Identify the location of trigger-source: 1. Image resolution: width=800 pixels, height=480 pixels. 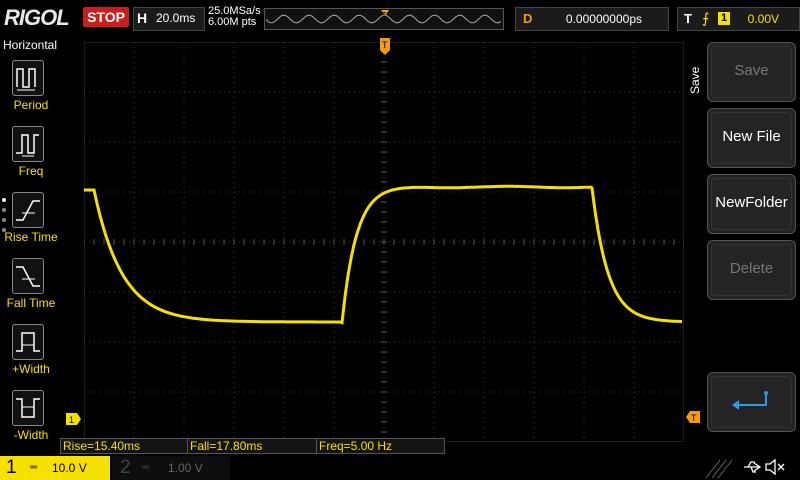
(724, 18).